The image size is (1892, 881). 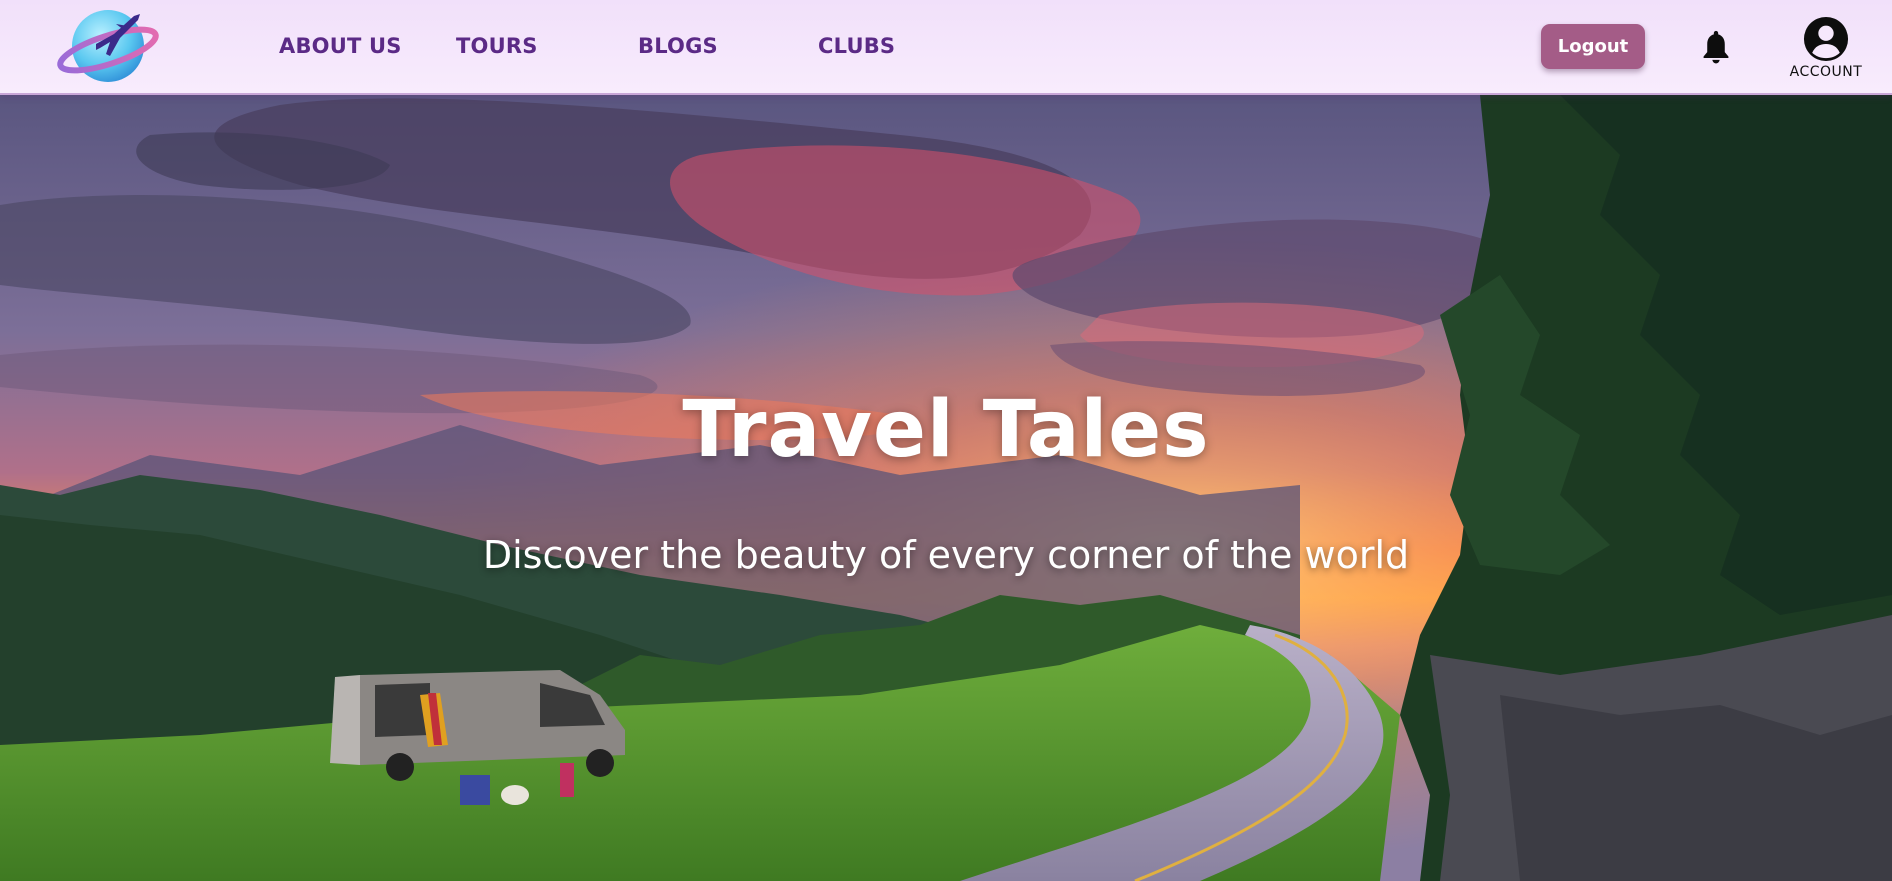 I want to click on airplane-globe-logo-icon, so click(x=108, y=46).